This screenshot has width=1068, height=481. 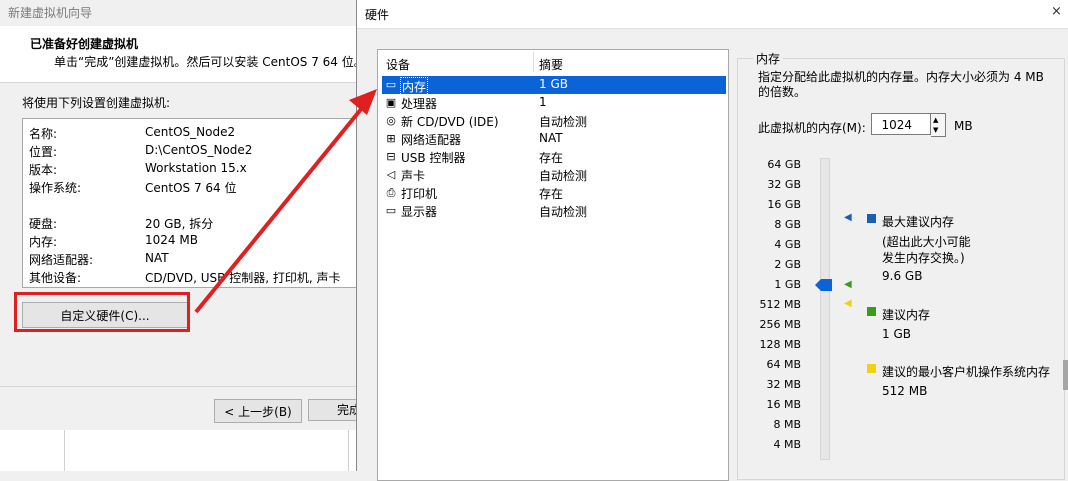 I want to click on setting-value: Workstation 15.x, so click(x=196, y=168).